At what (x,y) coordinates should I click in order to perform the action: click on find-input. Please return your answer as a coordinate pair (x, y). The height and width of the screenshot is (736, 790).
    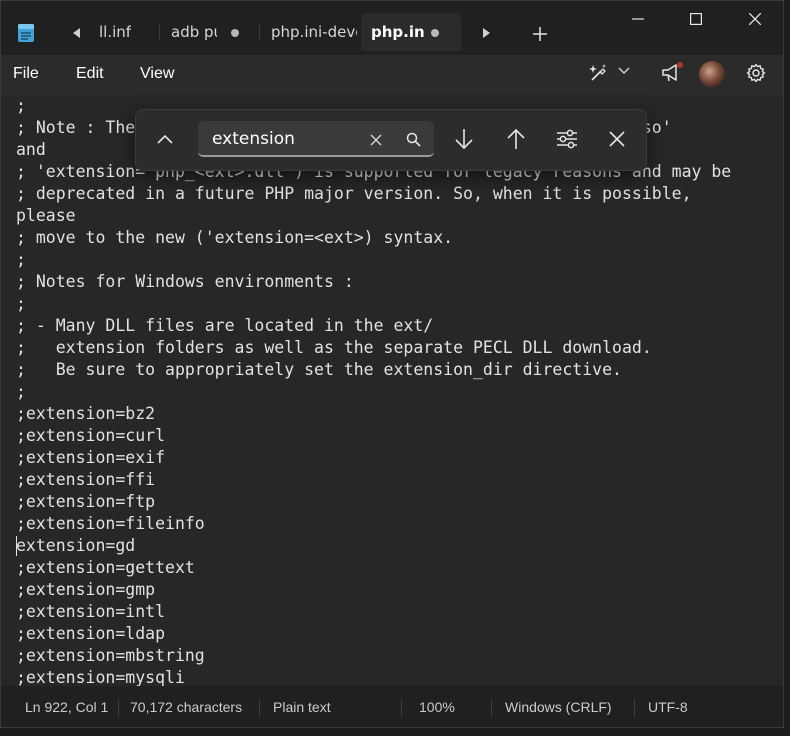
    Looking at the image, I should click on (287, 139).